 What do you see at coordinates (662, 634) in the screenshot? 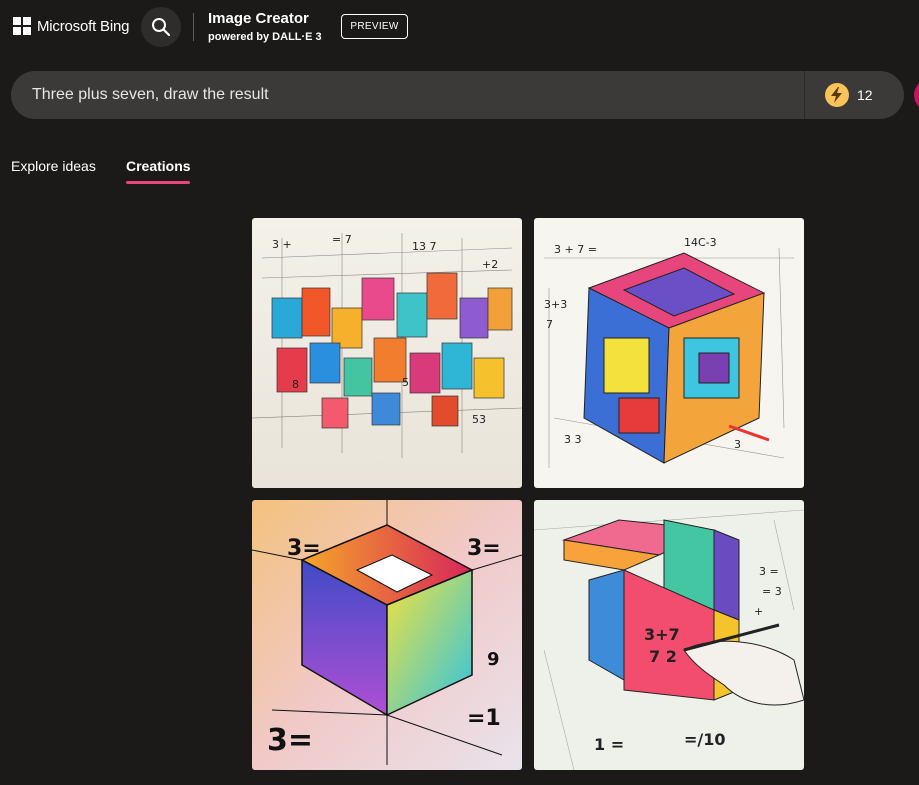
I see `svg-text: 3+7` at bounding box center [662, 634].